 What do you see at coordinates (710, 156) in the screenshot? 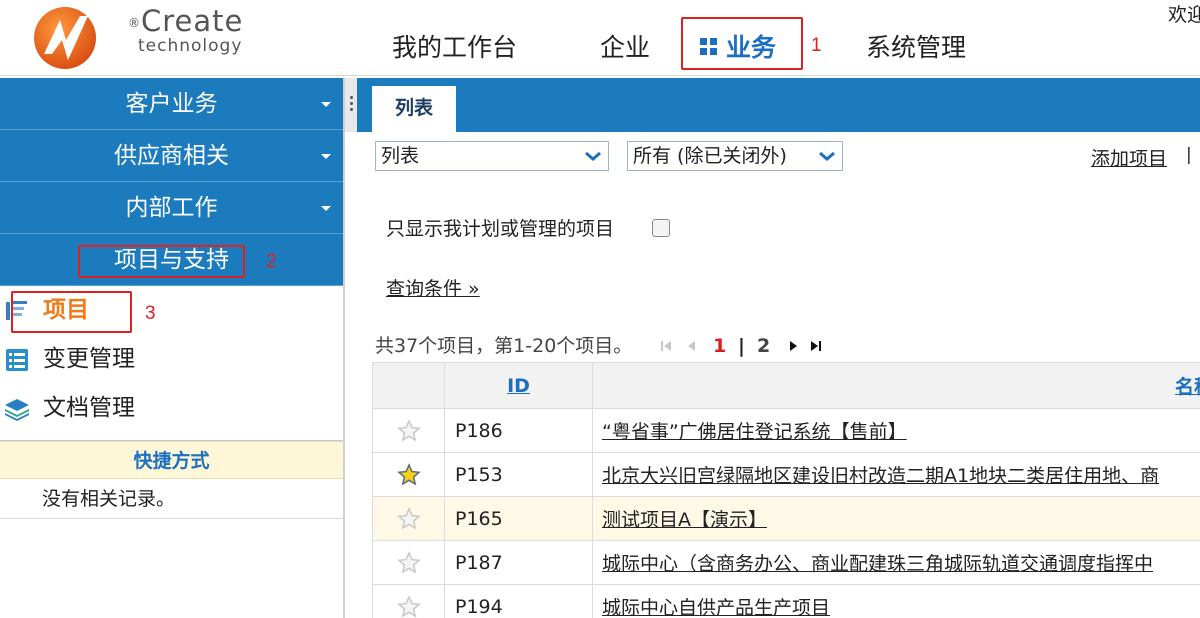
I see `status-select-value: 所有 (除已关闭外)` at bounding box center [710, 156].